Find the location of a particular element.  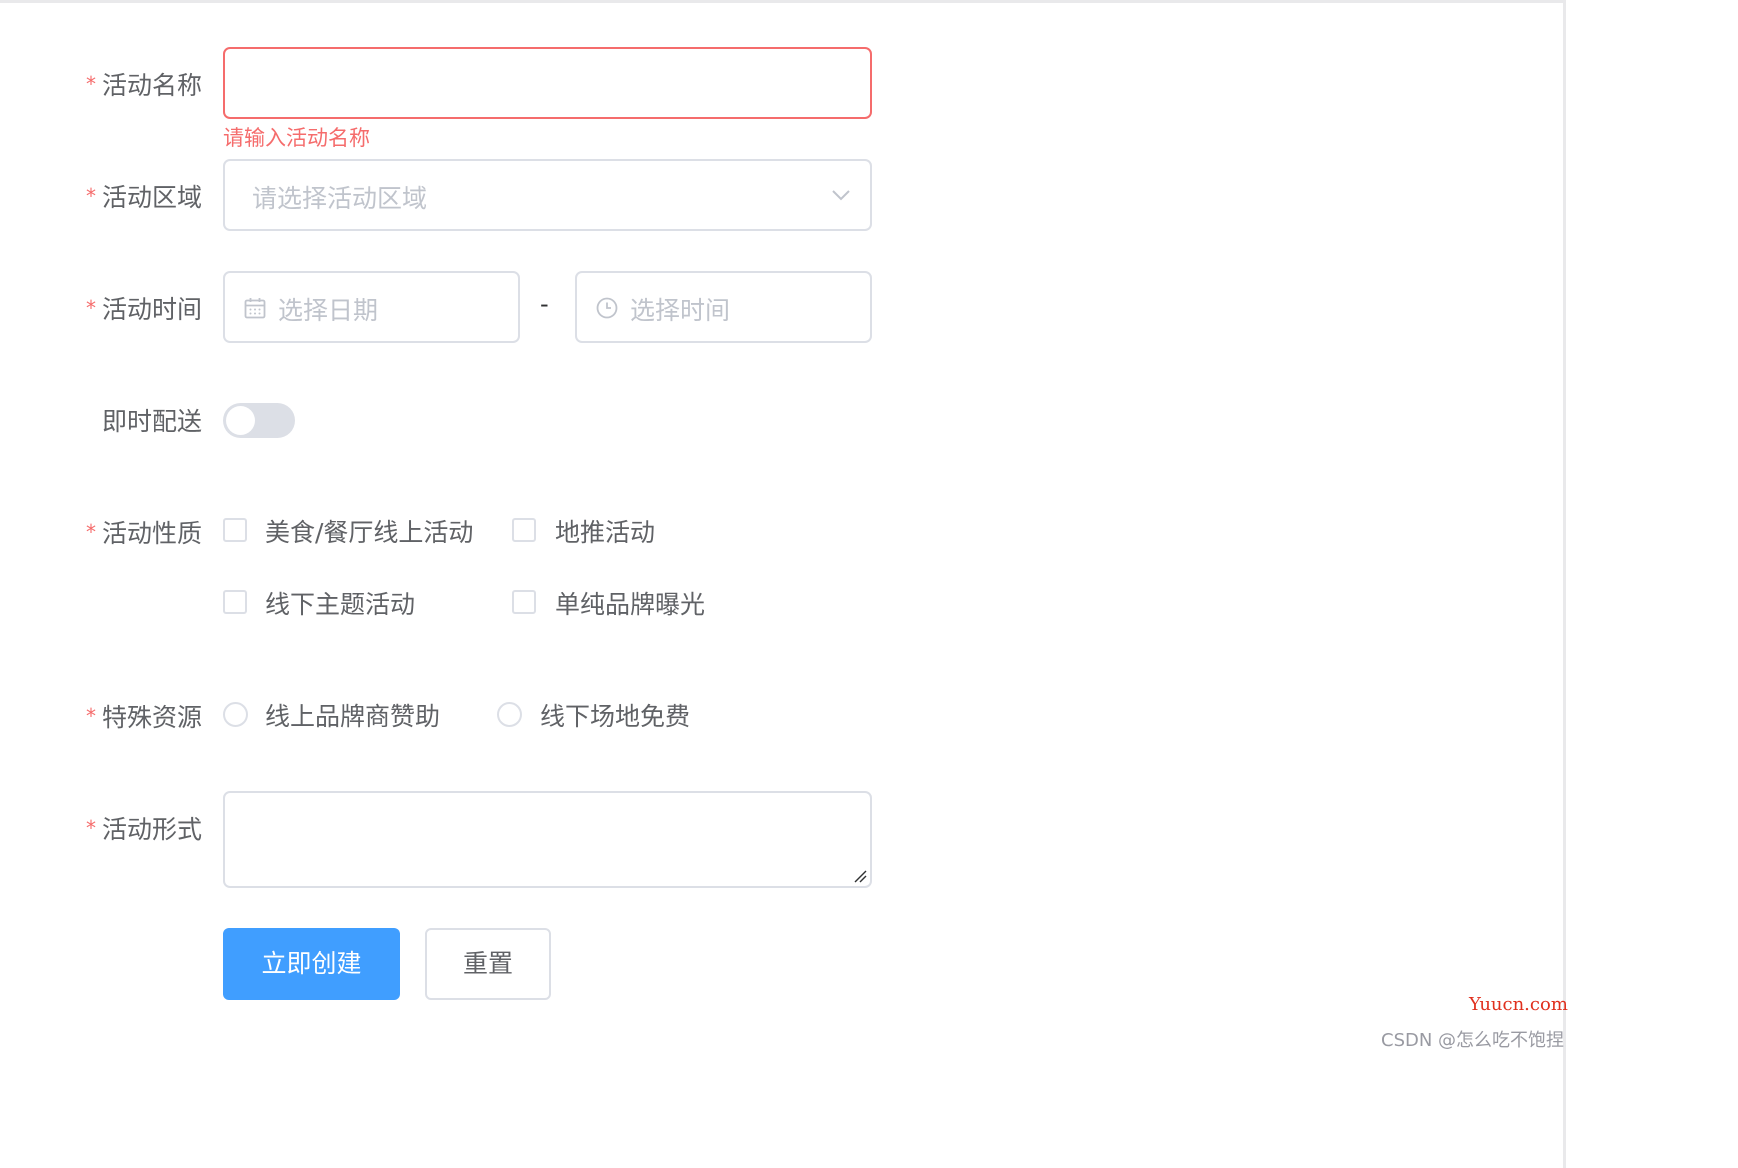

region-select: 请选择活动区域 is located at coordinates (547, 195).